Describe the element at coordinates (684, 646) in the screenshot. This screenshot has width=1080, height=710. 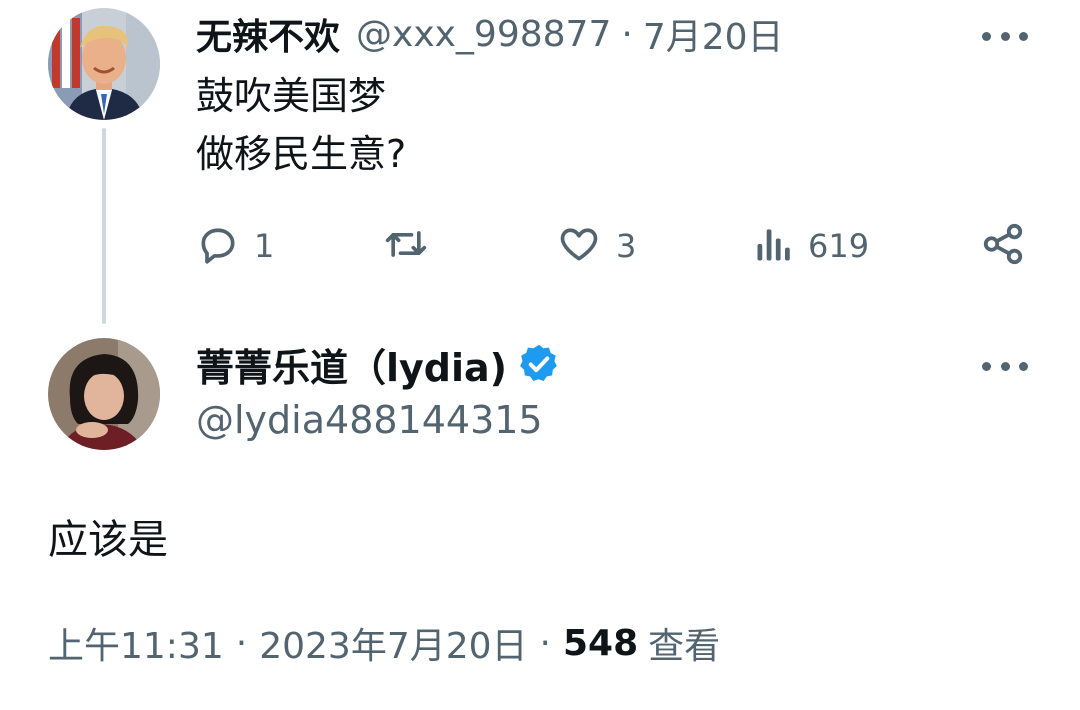
I see `views-label: 查看` at that location.